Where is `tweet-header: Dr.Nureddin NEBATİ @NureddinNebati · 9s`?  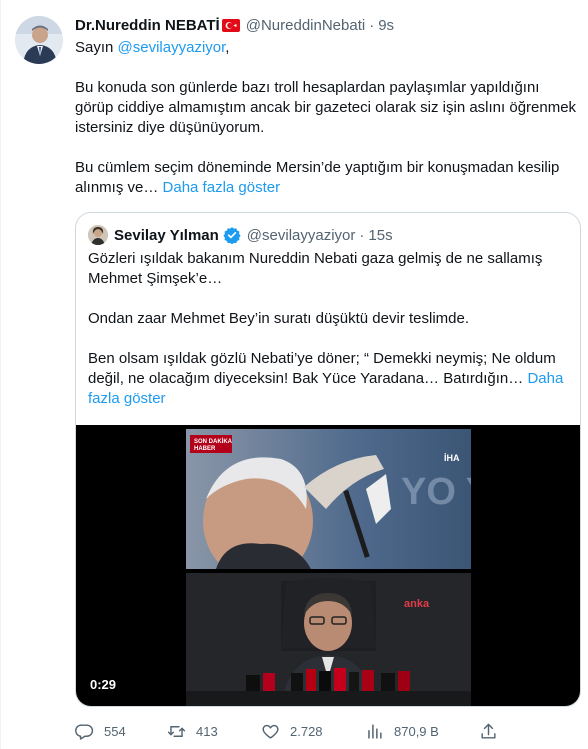 tweet-header: Dr.Nureddin NEBATİ @NureddinNebati · 9s is located at coordinates (328, 25).